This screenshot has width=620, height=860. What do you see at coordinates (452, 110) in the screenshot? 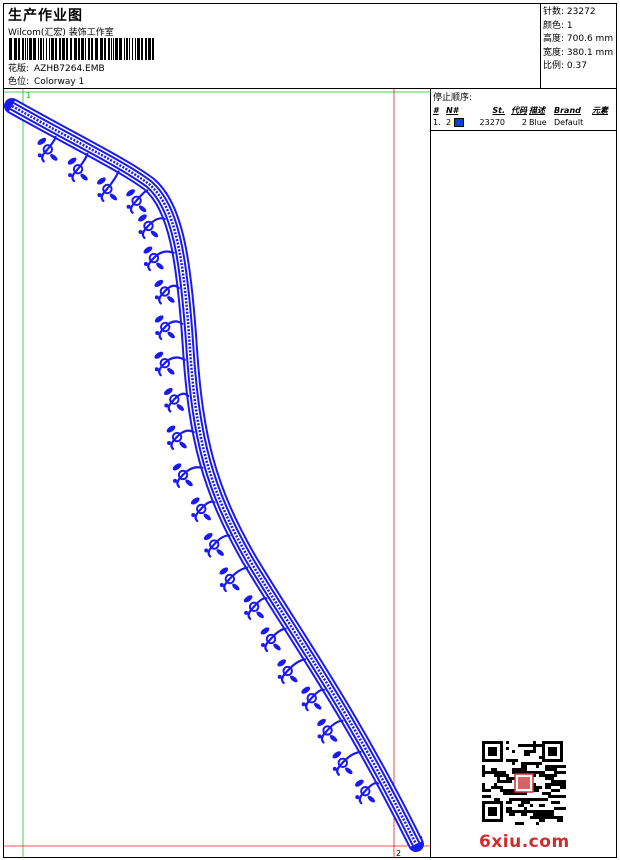
I see `col-needle: N#` at bounding box center [452, 110].